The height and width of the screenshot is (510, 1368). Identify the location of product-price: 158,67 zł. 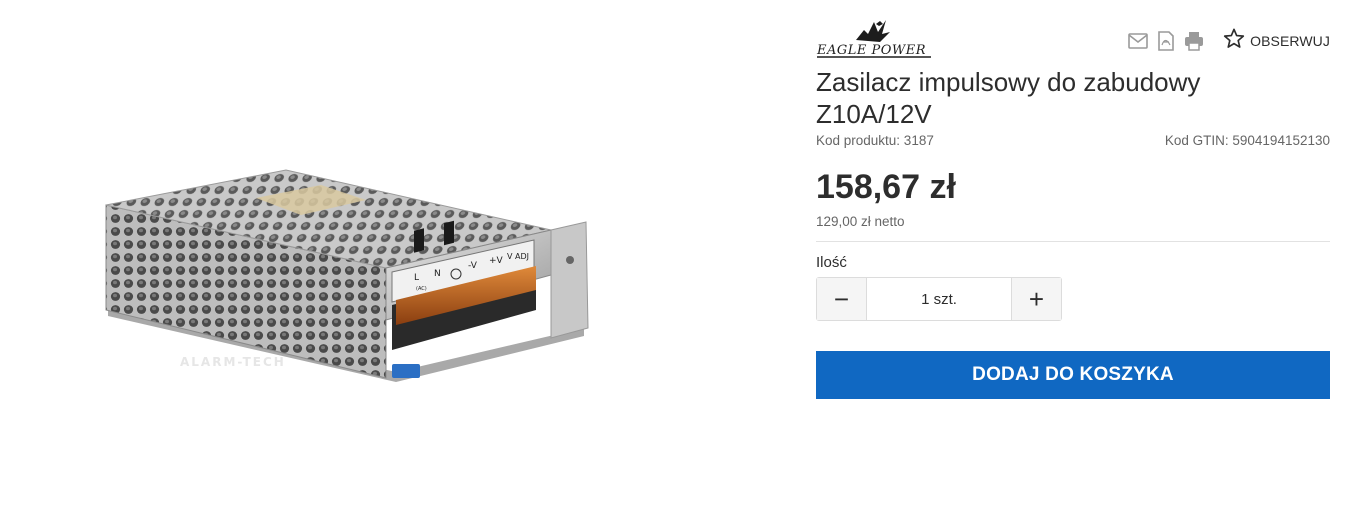
(886, 187).